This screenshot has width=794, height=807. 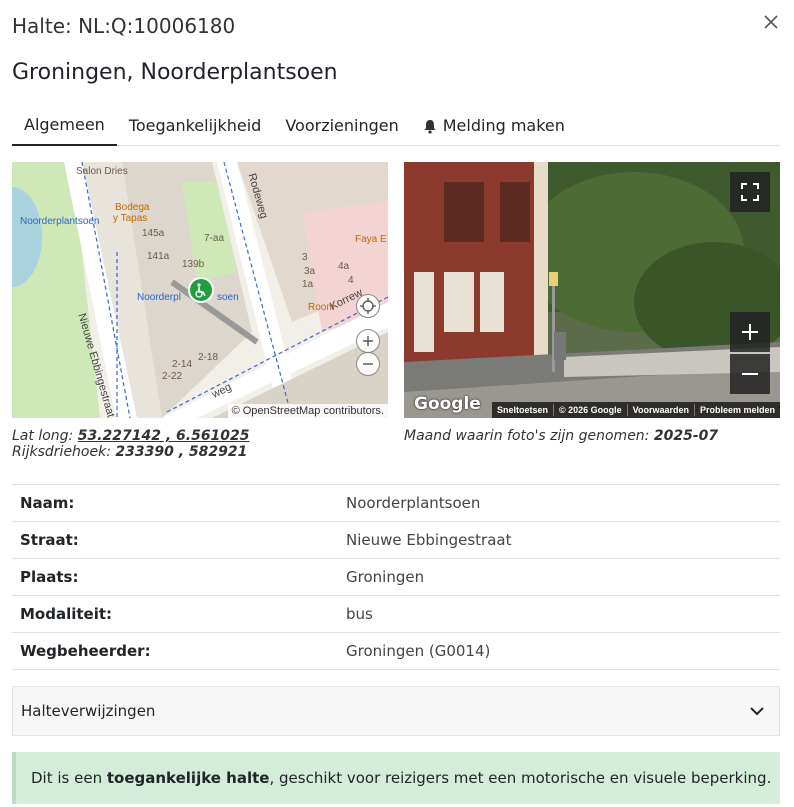 I want to click on table-row: Naam: Noorderplantsoen, so click(x=396, y=503).